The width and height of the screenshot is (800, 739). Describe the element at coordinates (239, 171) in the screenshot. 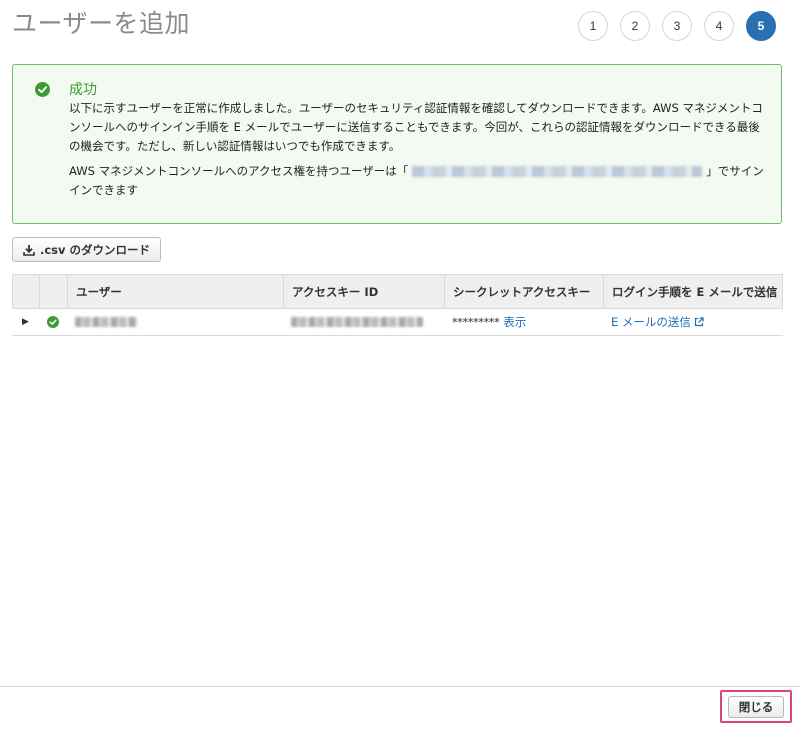

I see `console-prefix: AWS マネジメントコンソールへのアクセス権を持つユーザーは「` at that location.